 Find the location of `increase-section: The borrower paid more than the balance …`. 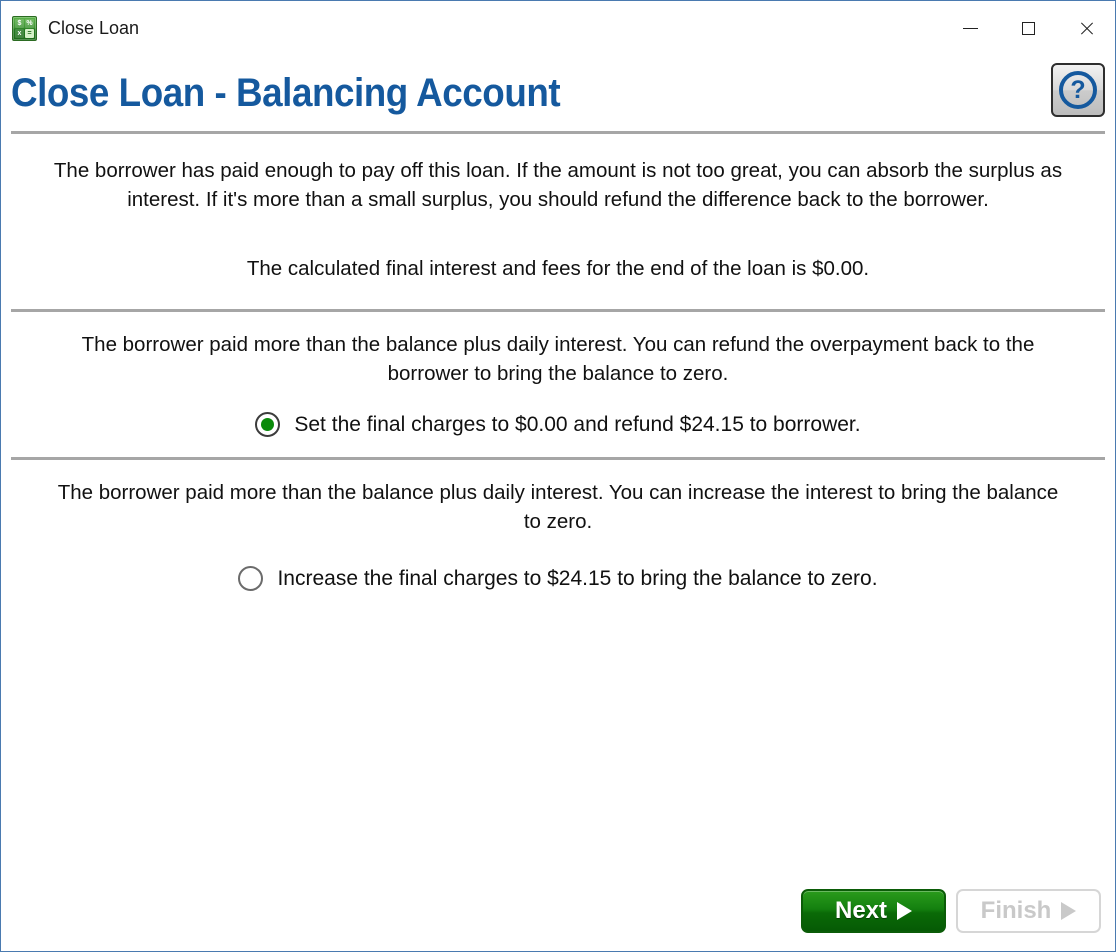

increase-section: The borrower paid more than the balance … is located at coordinates (558, 526).